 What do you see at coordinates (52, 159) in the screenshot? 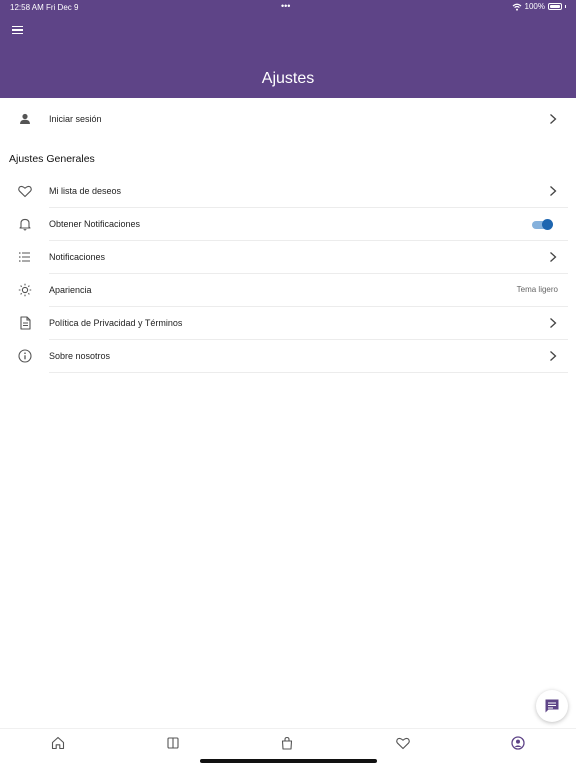
I see `section-title: Ajustes Generales` at bounding box center [52, 159].